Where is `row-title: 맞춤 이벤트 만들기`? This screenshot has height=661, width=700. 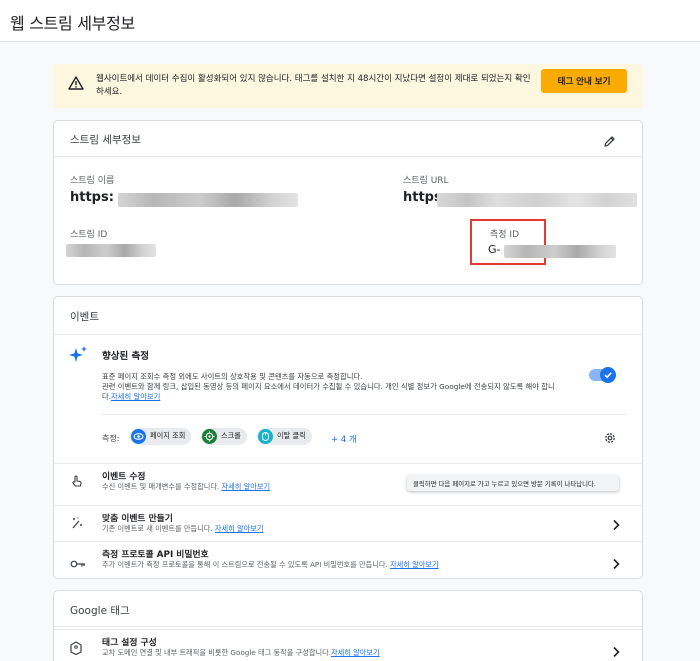
row-title: 맞춤 이벤트 만들기 is located at coordinates (137, 519).